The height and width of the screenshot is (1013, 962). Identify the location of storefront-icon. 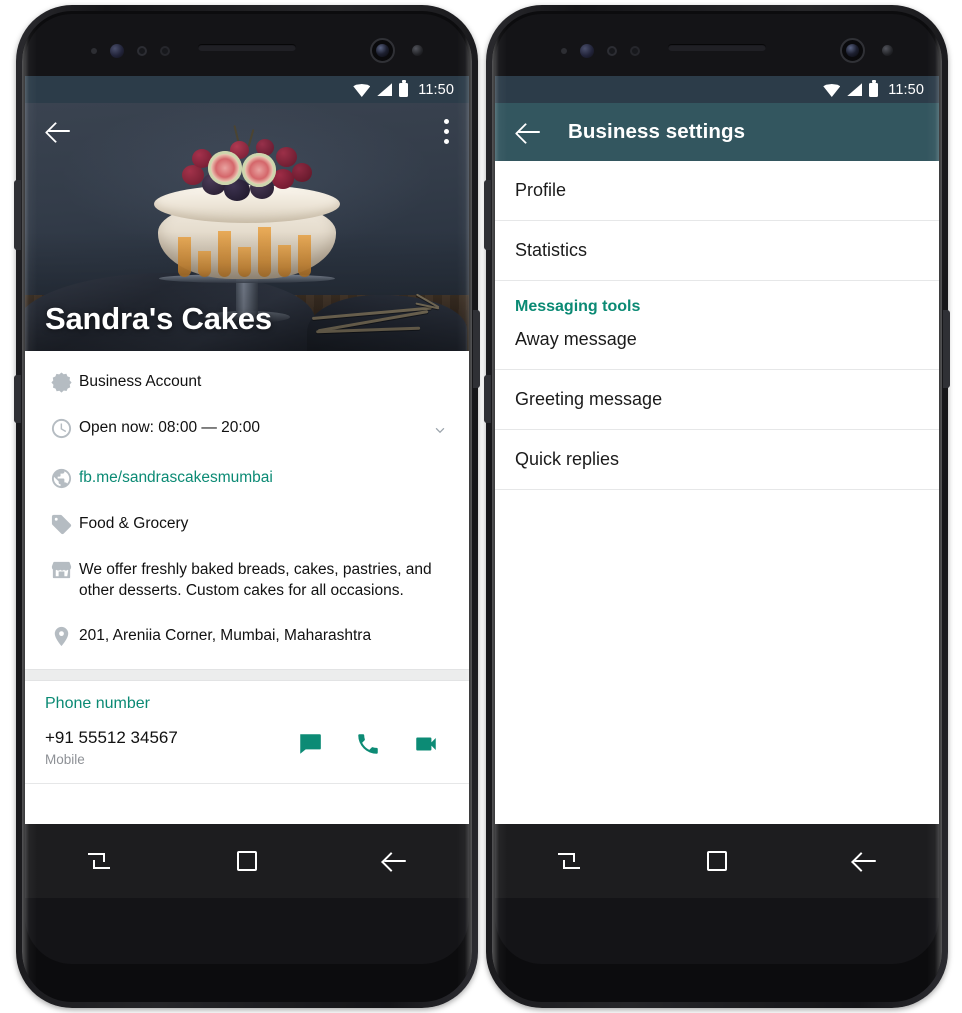
(61, 570).